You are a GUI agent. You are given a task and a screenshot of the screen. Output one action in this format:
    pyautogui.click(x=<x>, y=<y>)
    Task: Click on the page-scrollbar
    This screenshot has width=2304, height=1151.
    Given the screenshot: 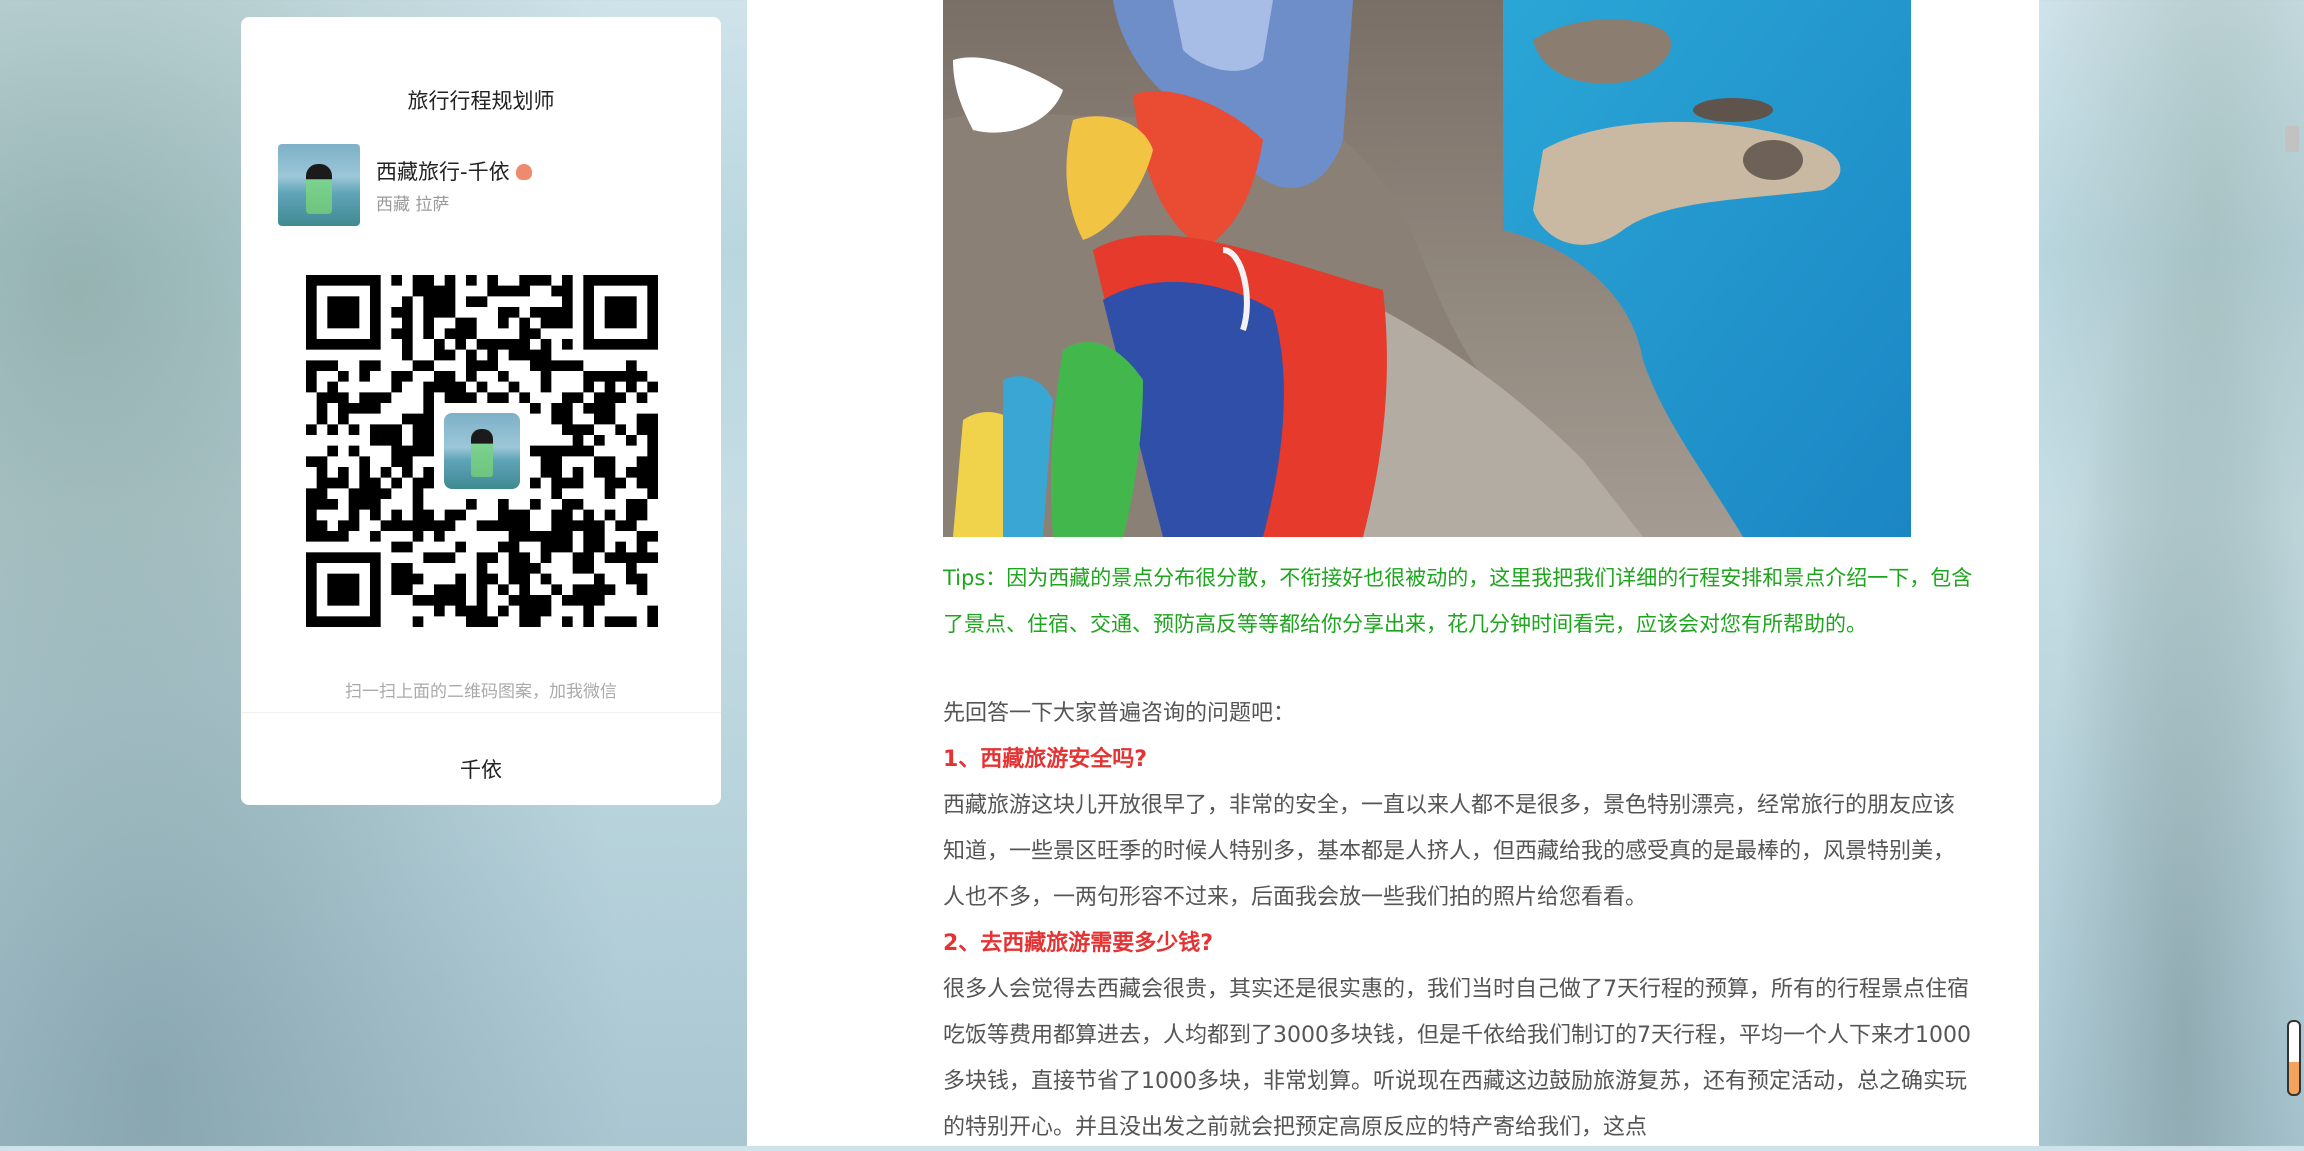 What is the action you would take?
    pyautogui.click(x=2289, y=573)
    